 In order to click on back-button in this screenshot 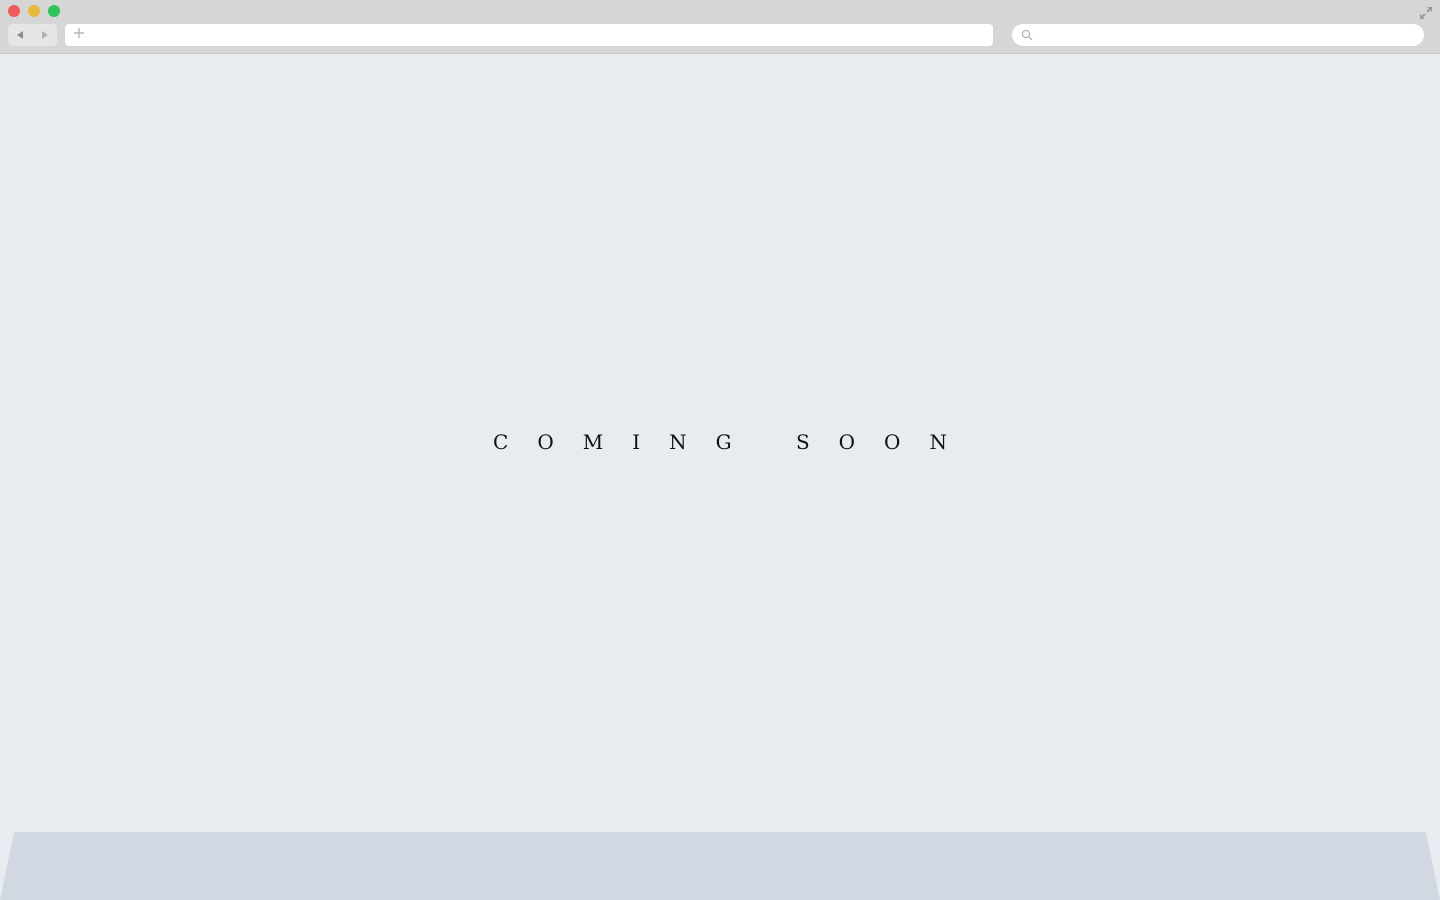, I will do `click(20, 35)`.